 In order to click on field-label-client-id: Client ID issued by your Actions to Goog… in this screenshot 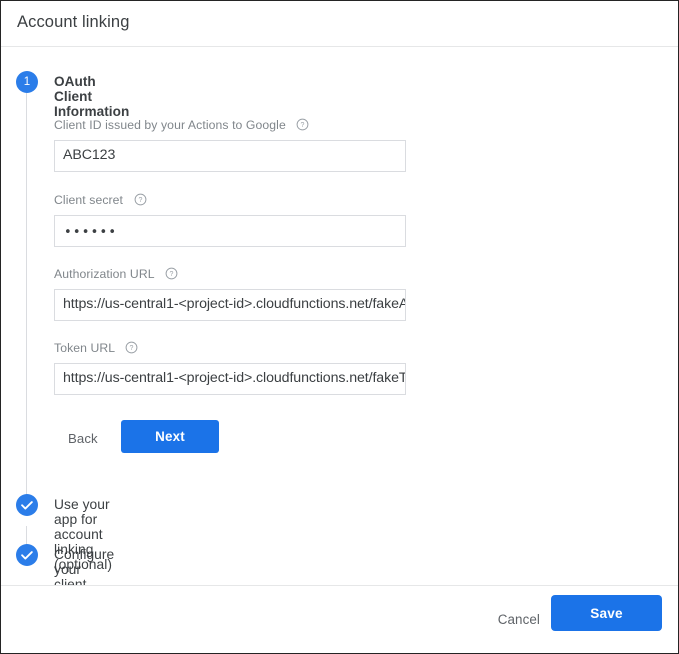, I will do `click(181, 126)`.